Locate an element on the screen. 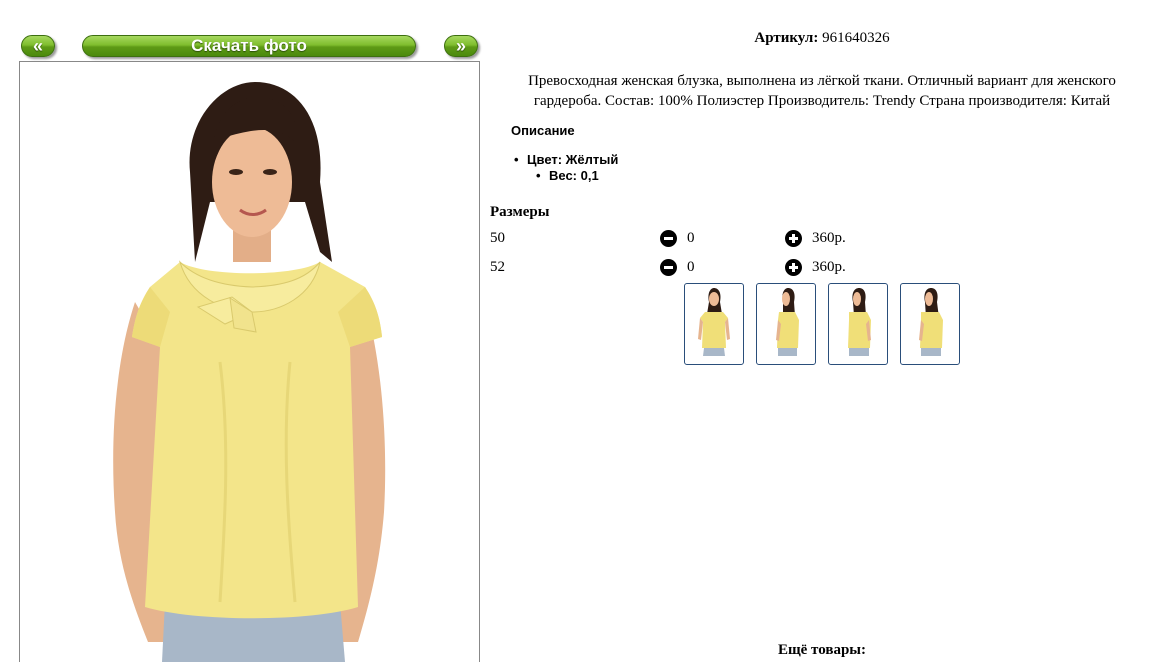 This screenshot has width=1159, height=662. article-value: 961640326 is located at coordinates (856, 38).